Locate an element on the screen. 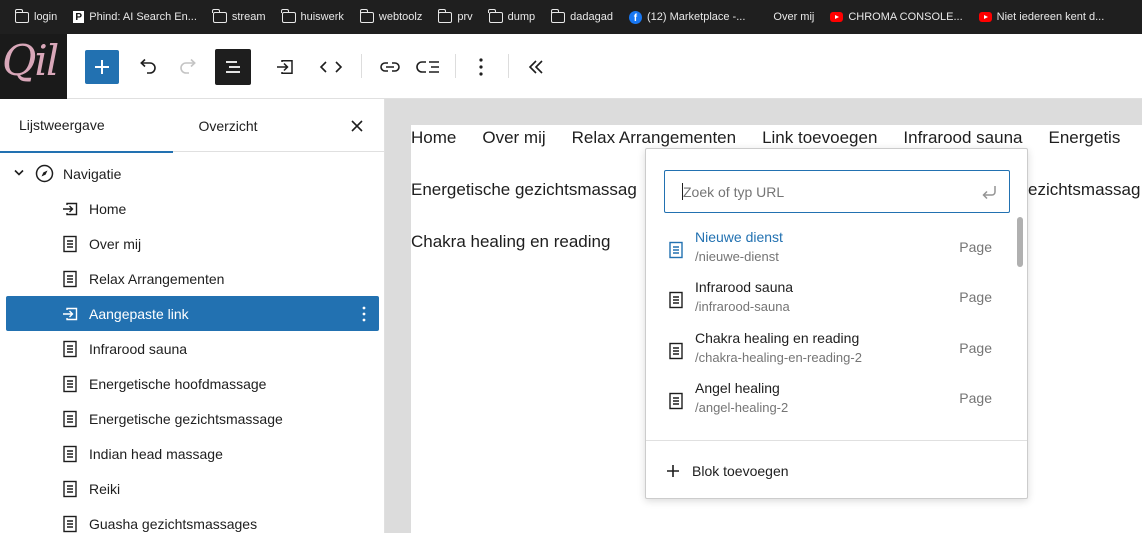 The image size is (1142, 533). undo-button is located at coordinates (147, 66).